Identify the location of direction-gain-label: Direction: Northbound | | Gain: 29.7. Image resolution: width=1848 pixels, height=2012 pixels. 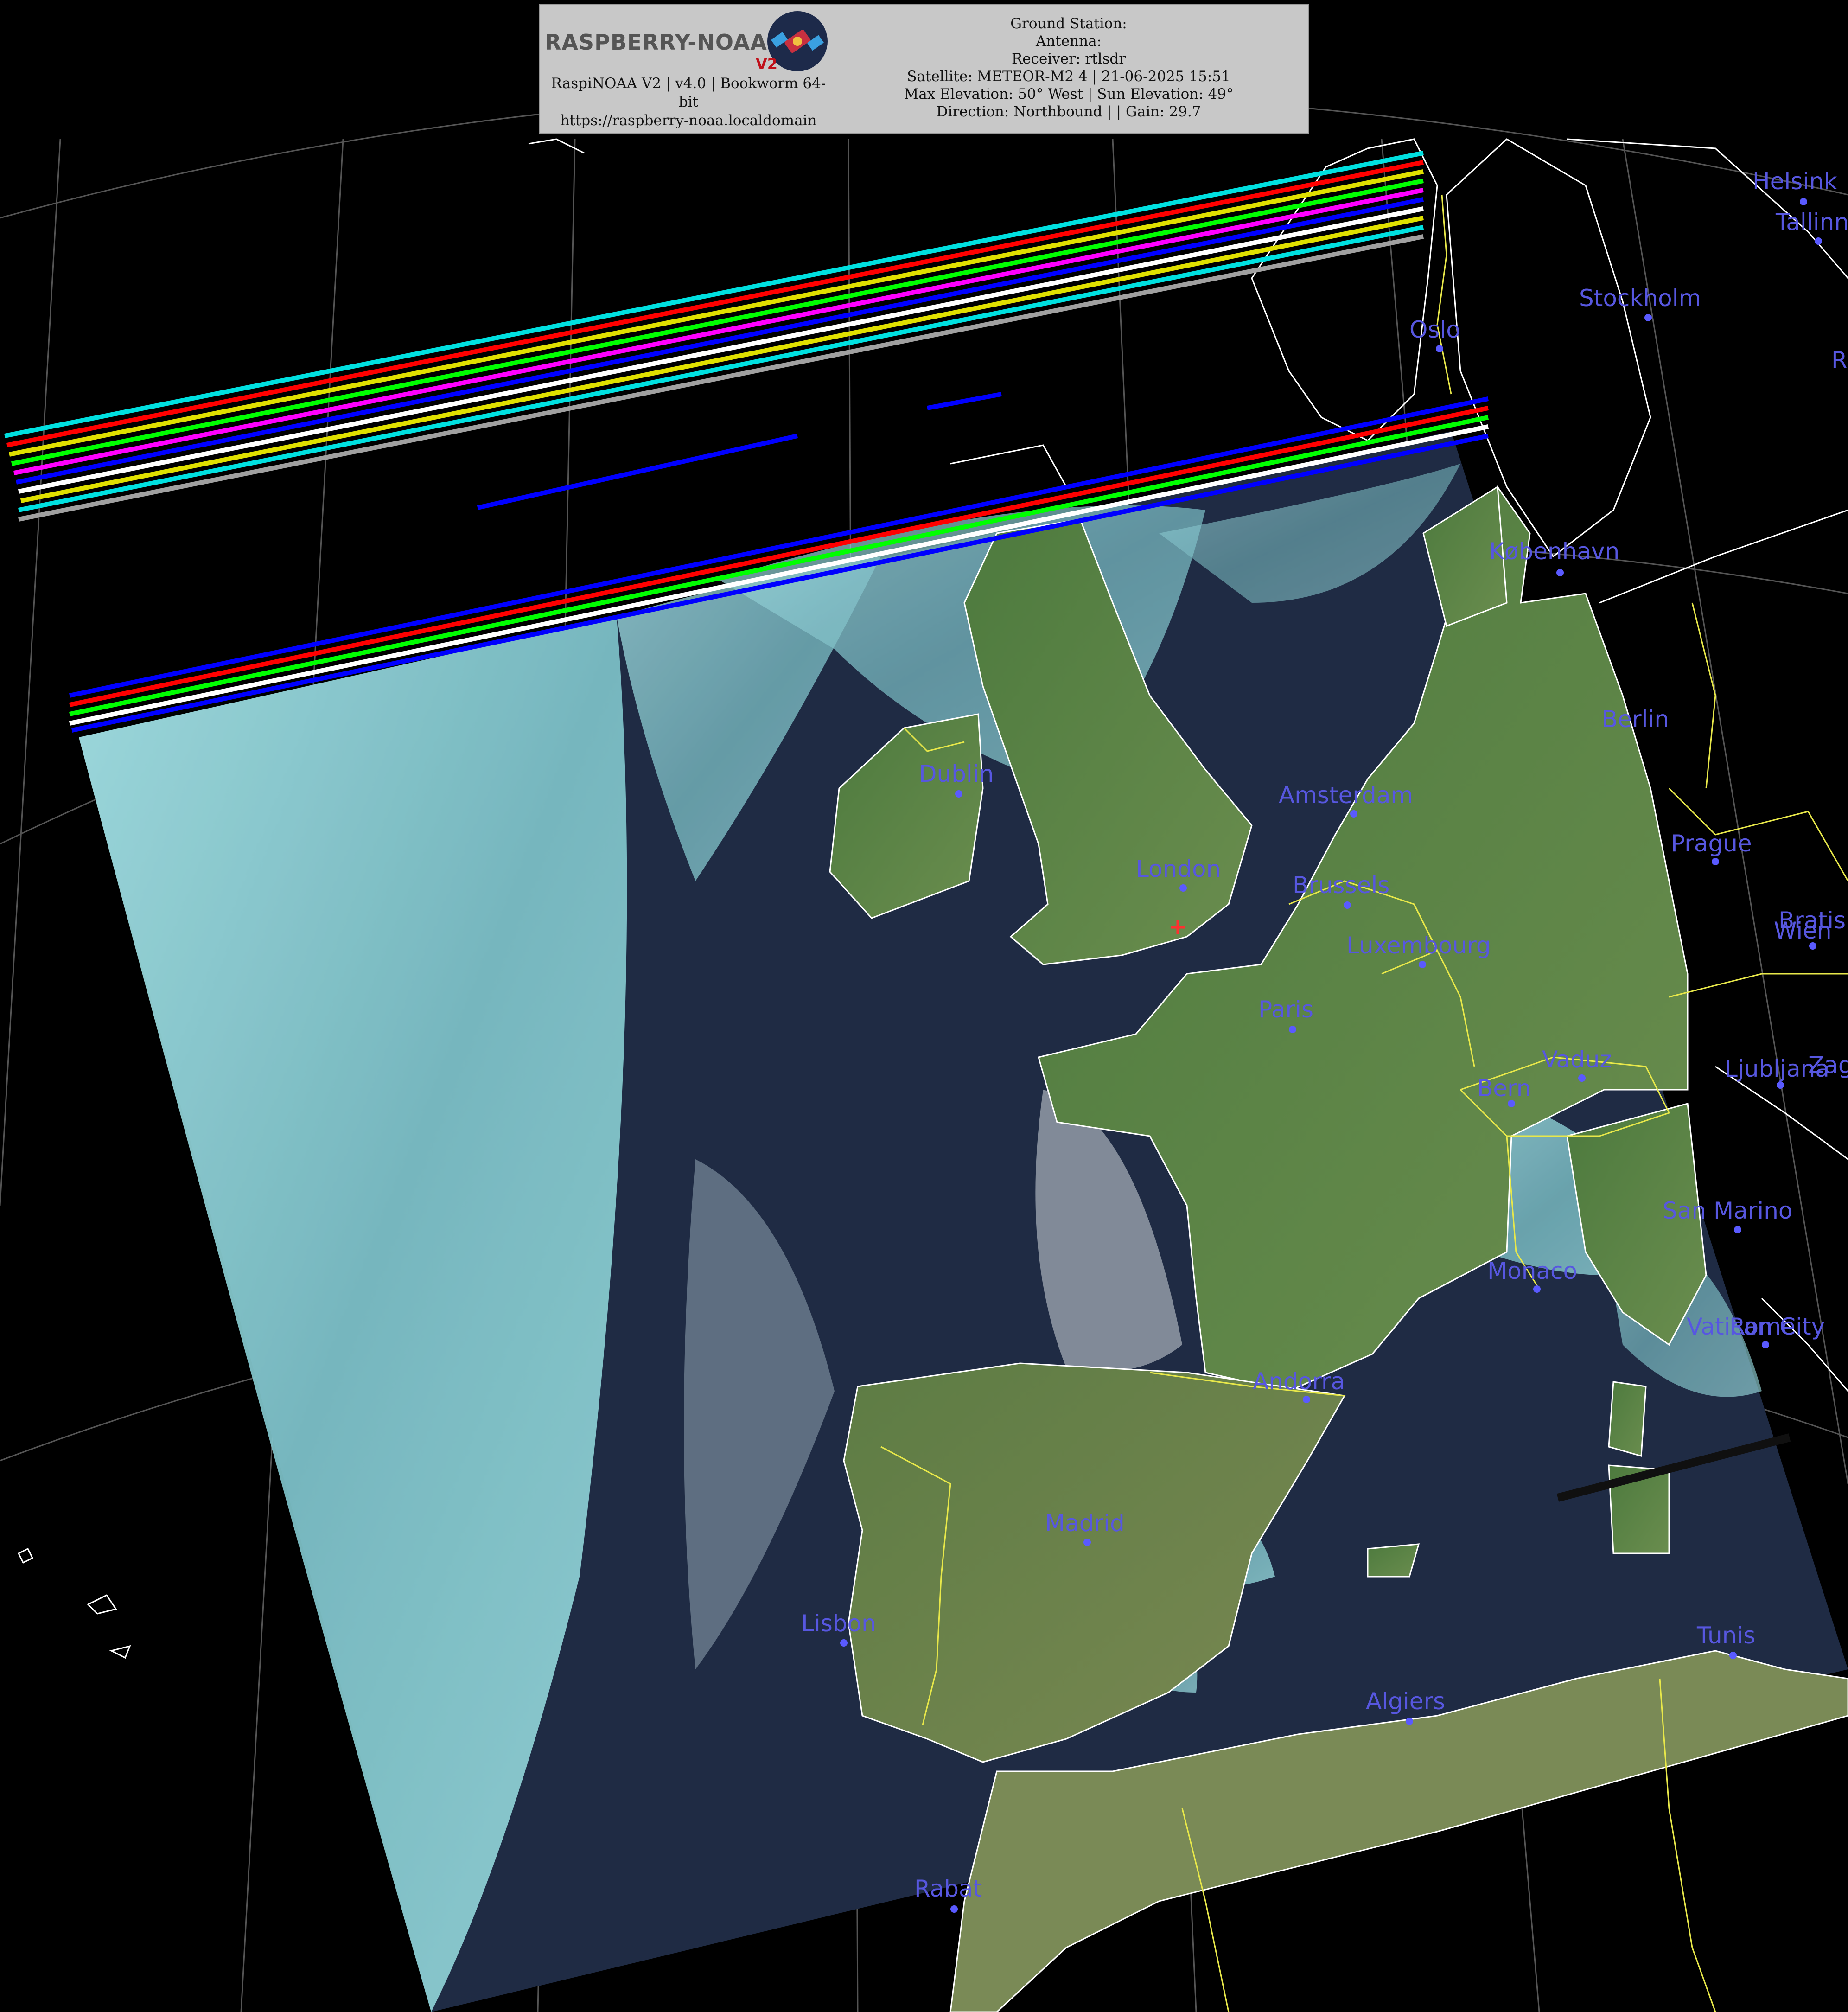
(1069, 111).